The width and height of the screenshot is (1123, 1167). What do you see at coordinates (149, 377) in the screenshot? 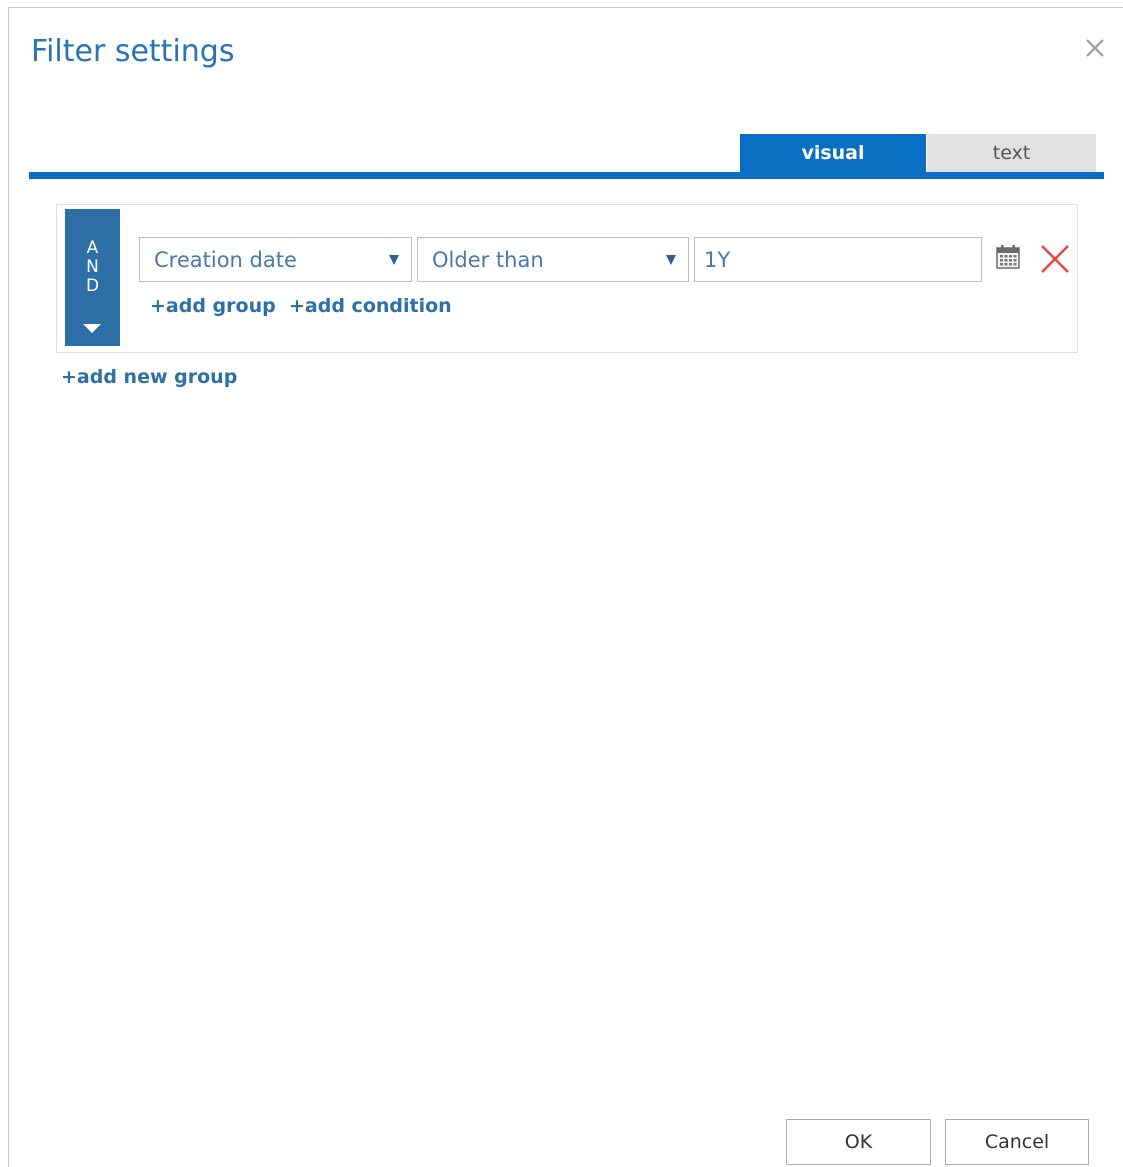
I see `add-new-group-link: +add new group` at bounding box center [149, 377].